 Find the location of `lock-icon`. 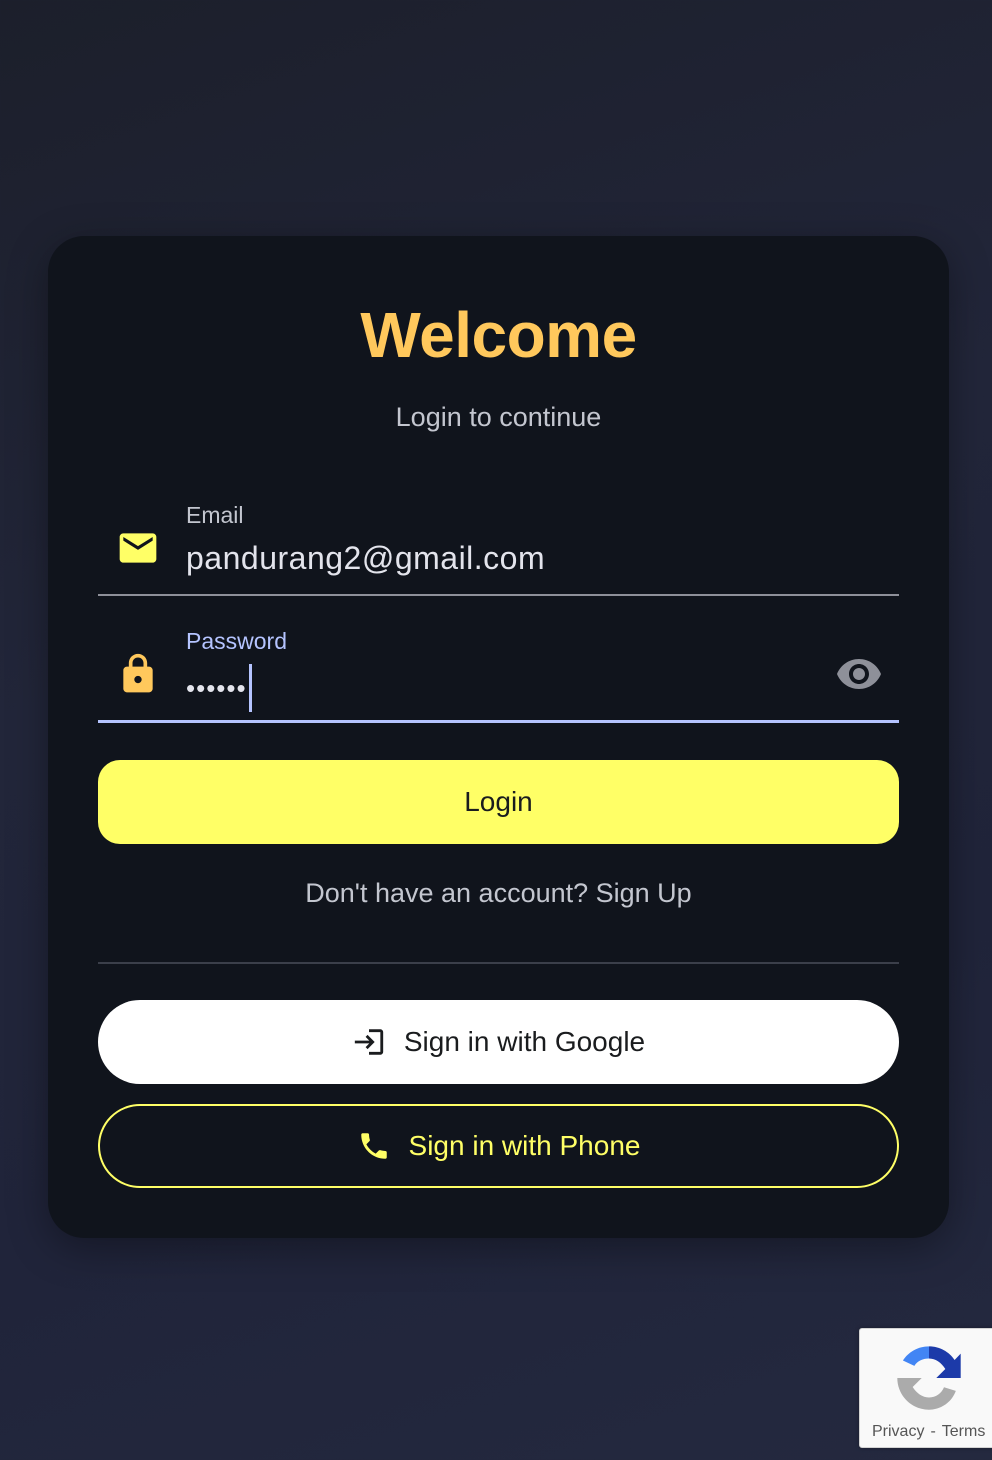

lock-icon is located at coordinates (138, 673).